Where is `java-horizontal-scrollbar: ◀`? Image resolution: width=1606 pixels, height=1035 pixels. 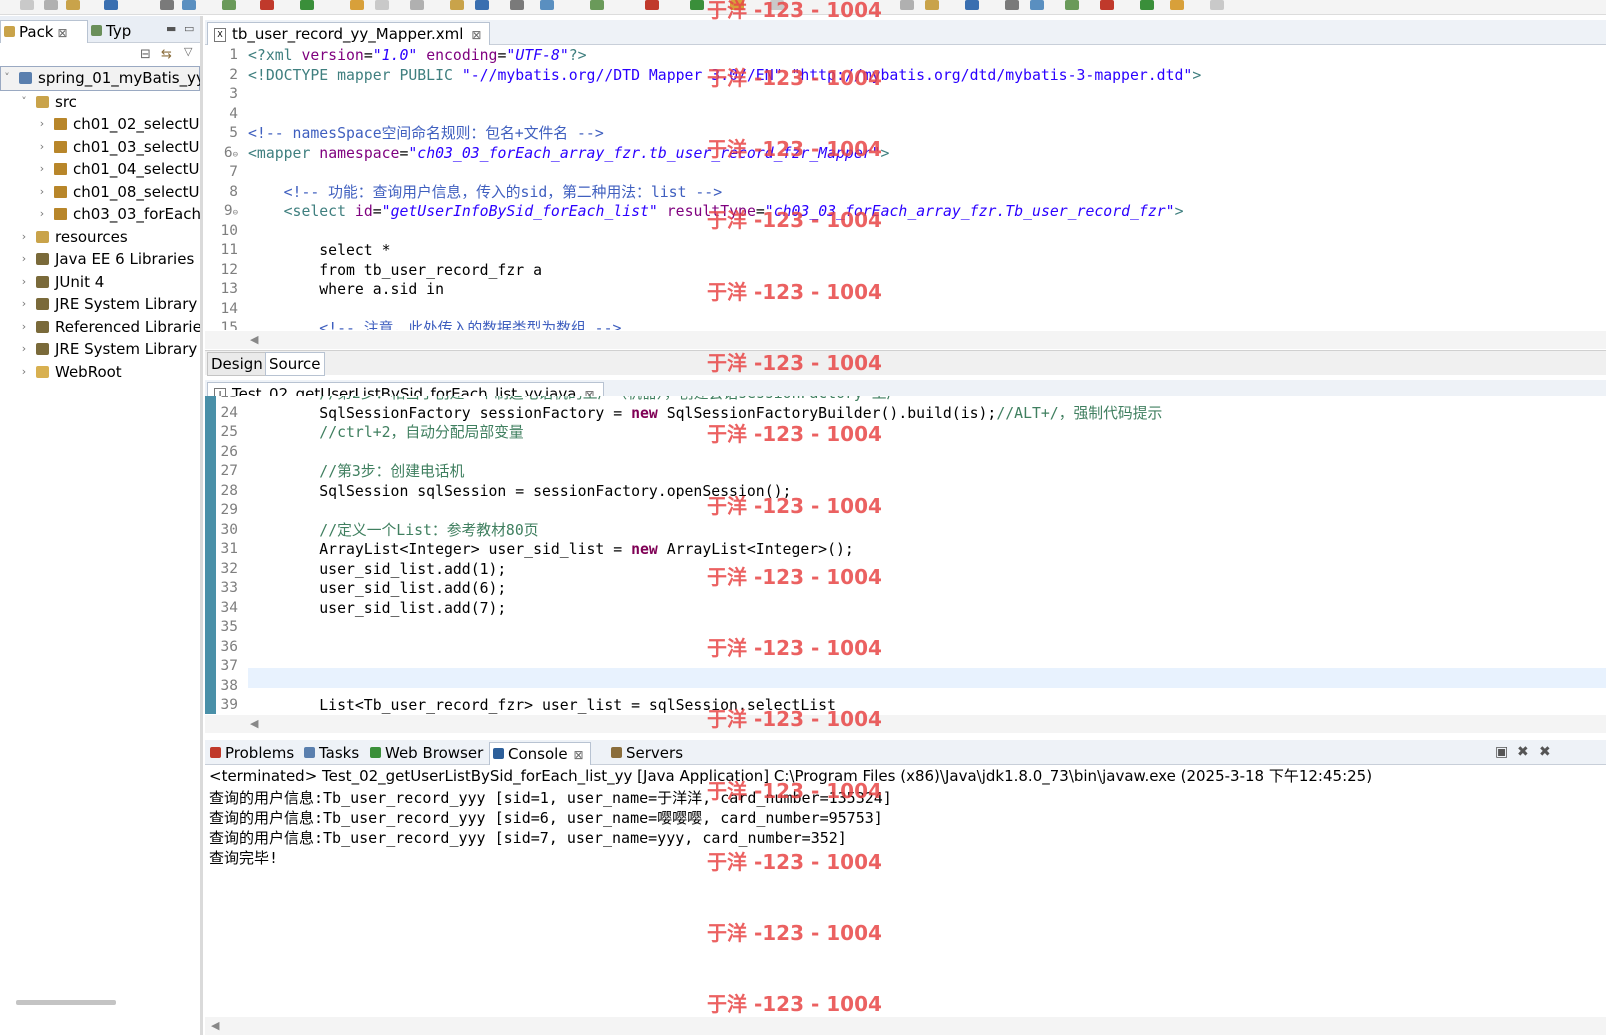
java-horizontal-scrollbar: ◀ is located at coordinates (905, 724).